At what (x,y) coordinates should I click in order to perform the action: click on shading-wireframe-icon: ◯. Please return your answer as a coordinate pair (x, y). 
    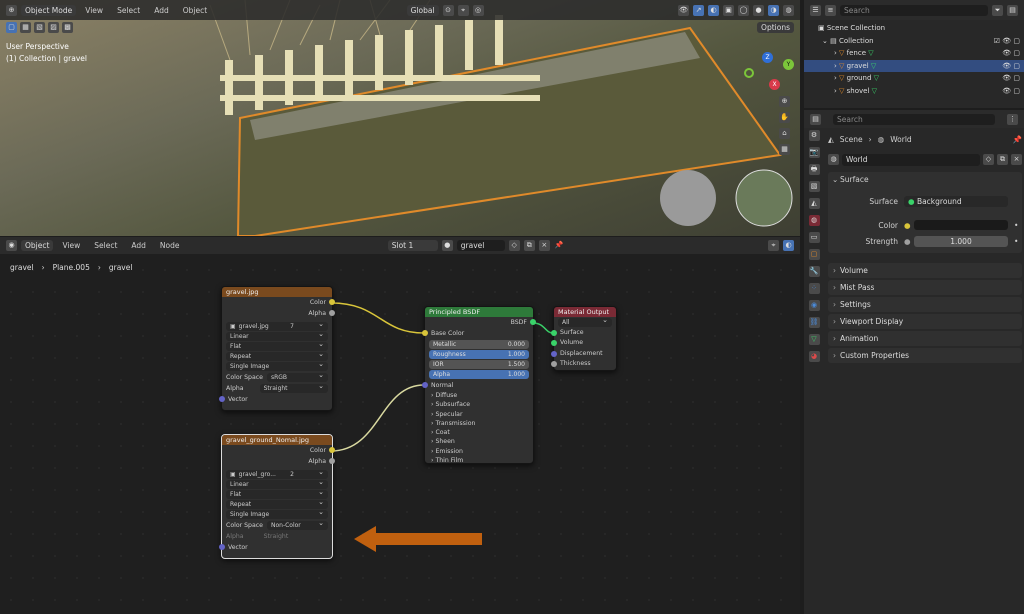
    Looking at the image, I should click on (744, 10).